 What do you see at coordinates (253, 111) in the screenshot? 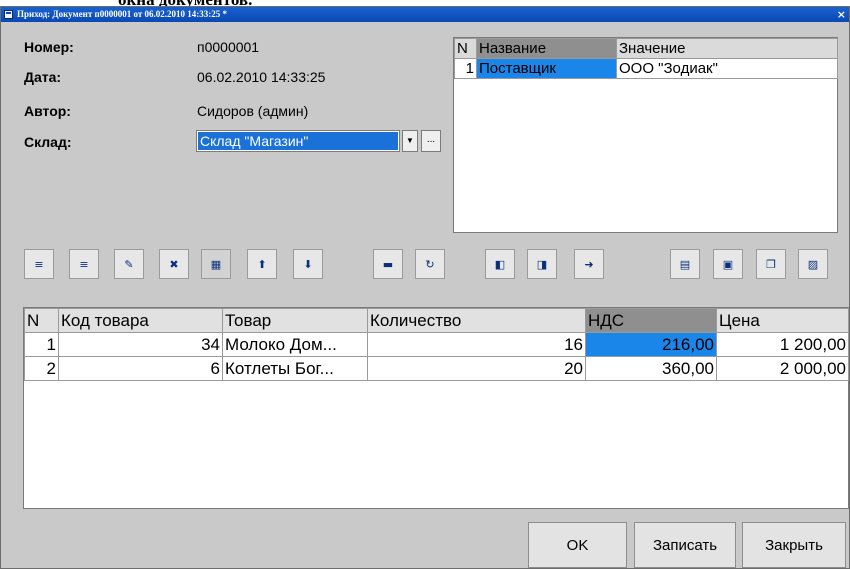
I see `author-value: Сидоров (админ)` at bounding box center [253, 111].